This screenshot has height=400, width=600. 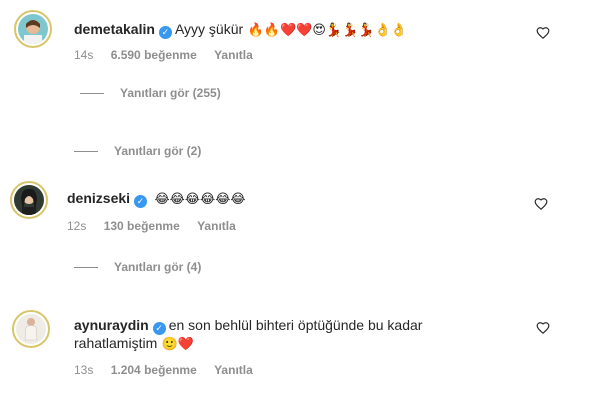 I want to click on comment-time: 13s, so click(x=84, y=370).